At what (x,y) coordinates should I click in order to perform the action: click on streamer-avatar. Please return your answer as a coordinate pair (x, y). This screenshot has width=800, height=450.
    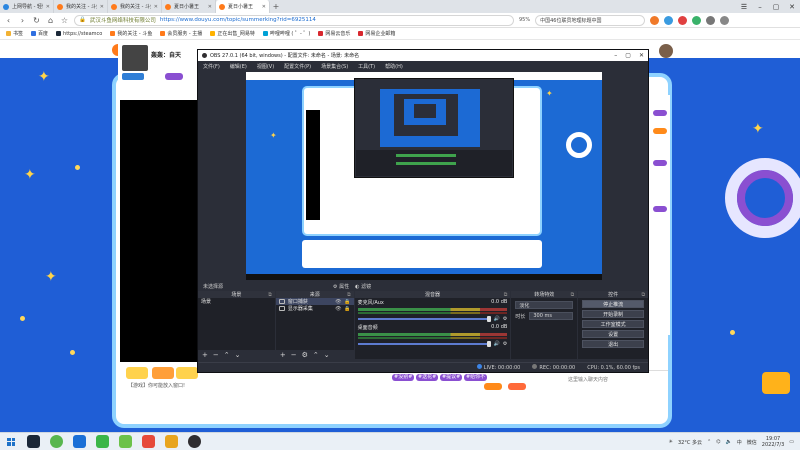
    Looking at the image, I should click on (135, 58).